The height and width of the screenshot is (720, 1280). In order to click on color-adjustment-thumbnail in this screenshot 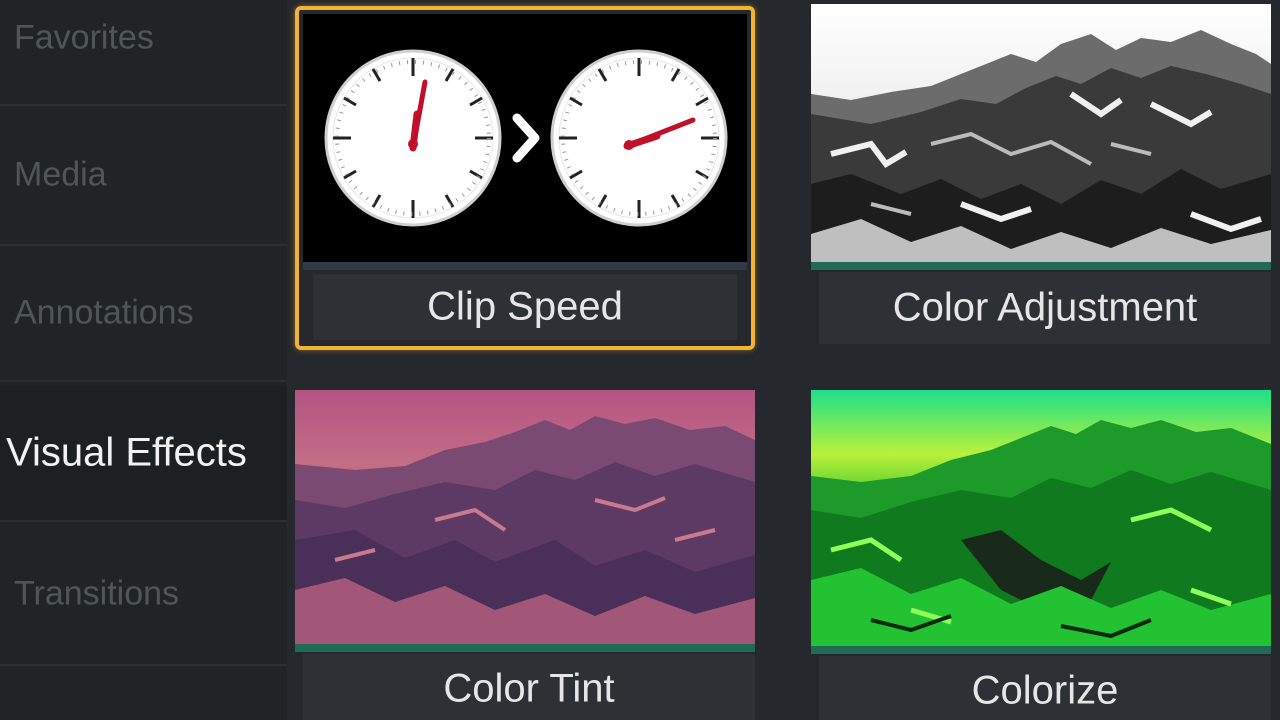, I will do `click(1041, 133)`.